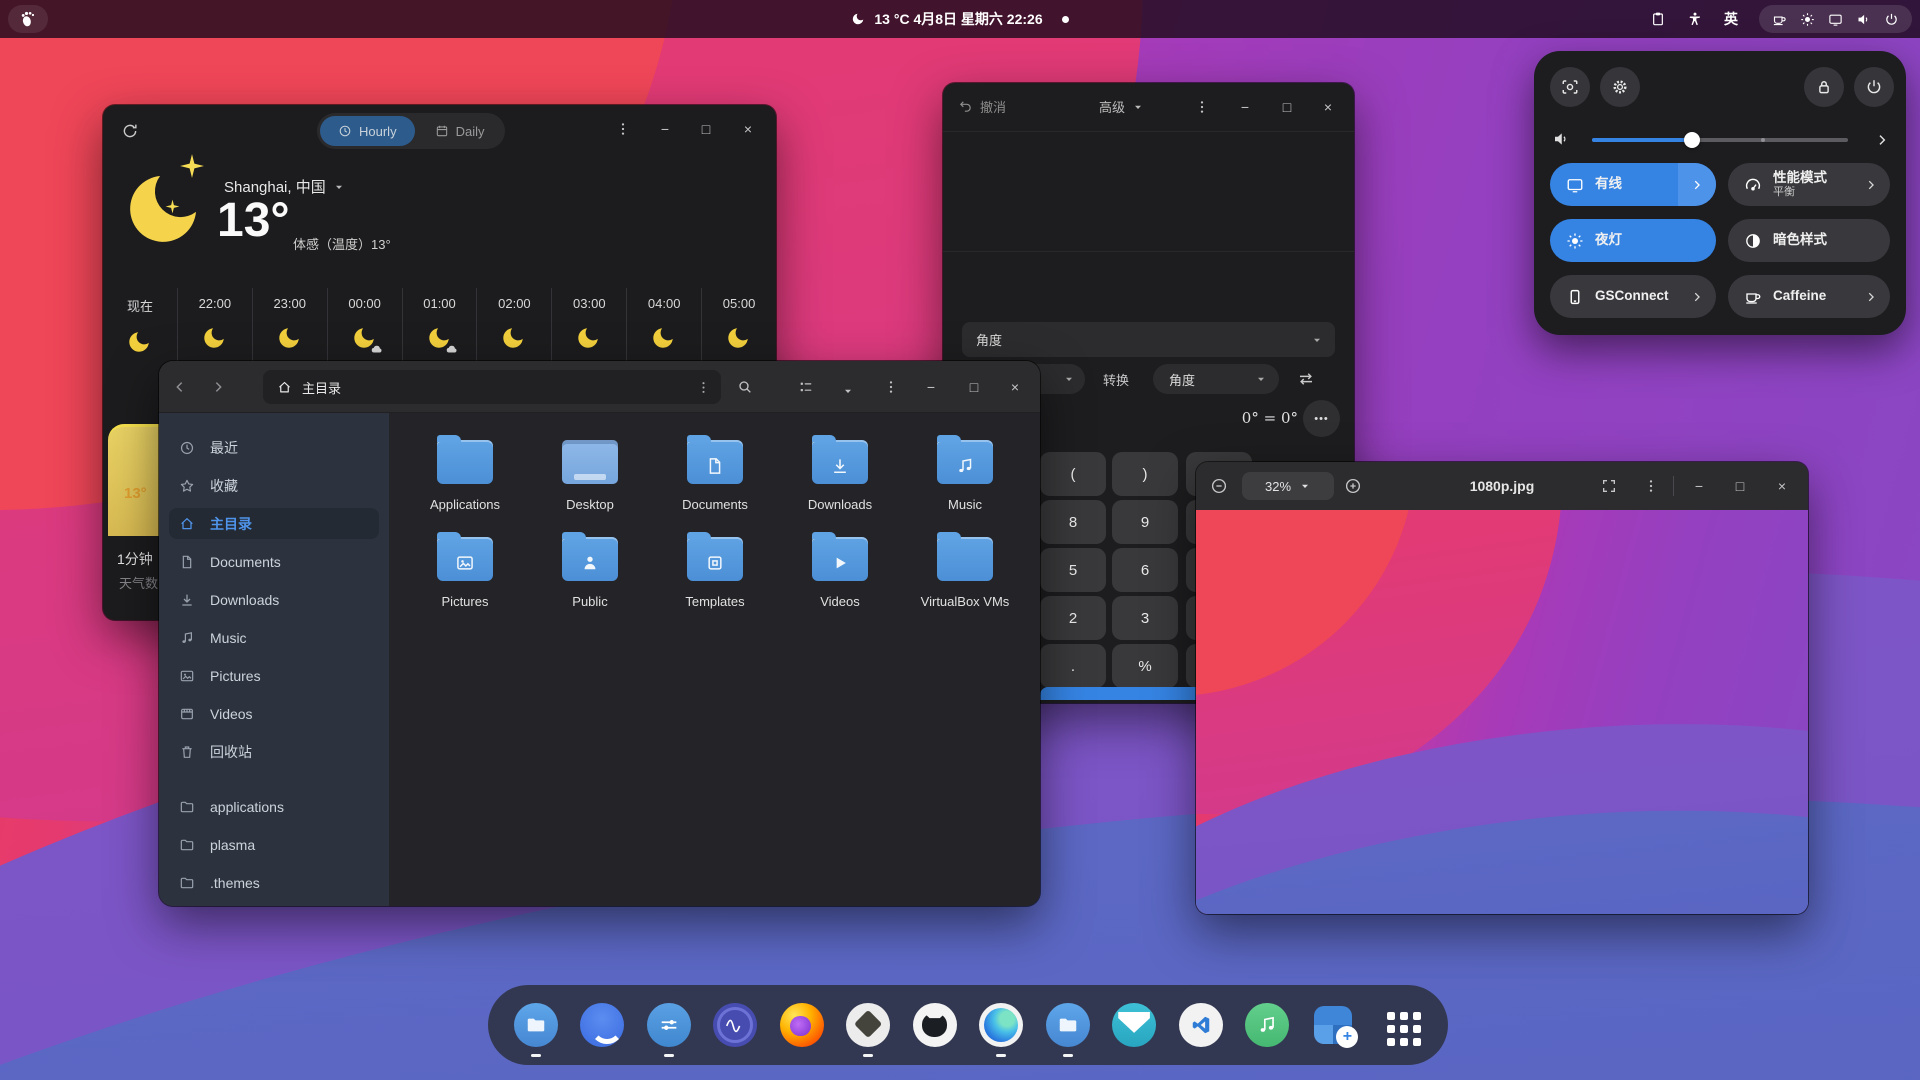 Image resolution: width=1920 pixels, height=1080 pixels. I want to click on qs-toggle: Caffeine, so click(1809, 296).